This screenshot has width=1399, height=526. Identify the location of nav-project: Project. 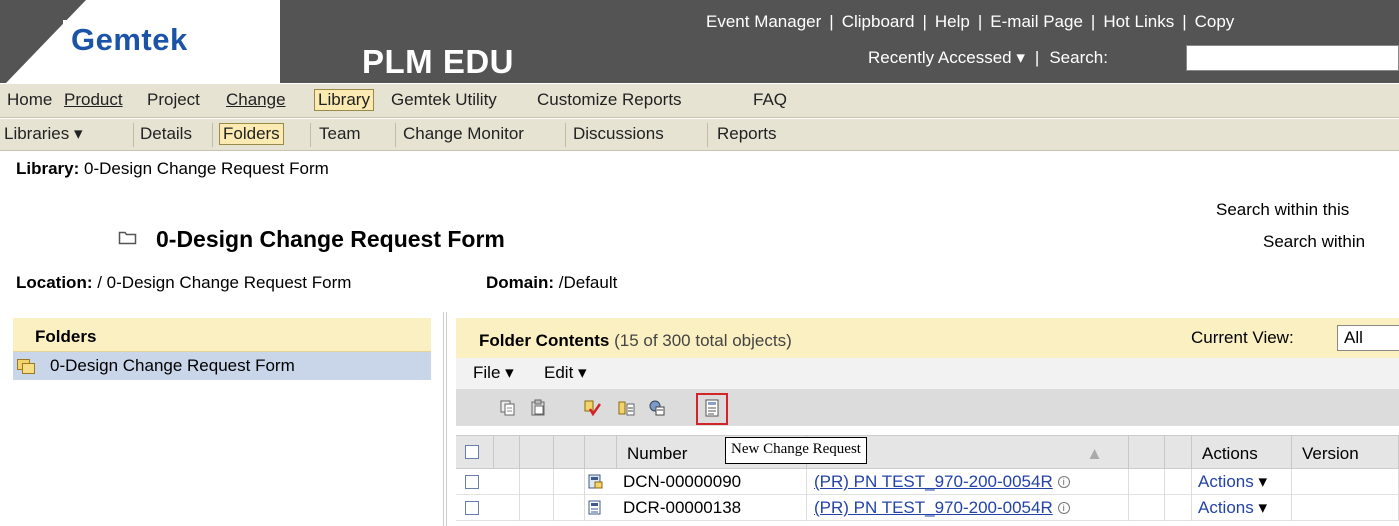
(173, 100).